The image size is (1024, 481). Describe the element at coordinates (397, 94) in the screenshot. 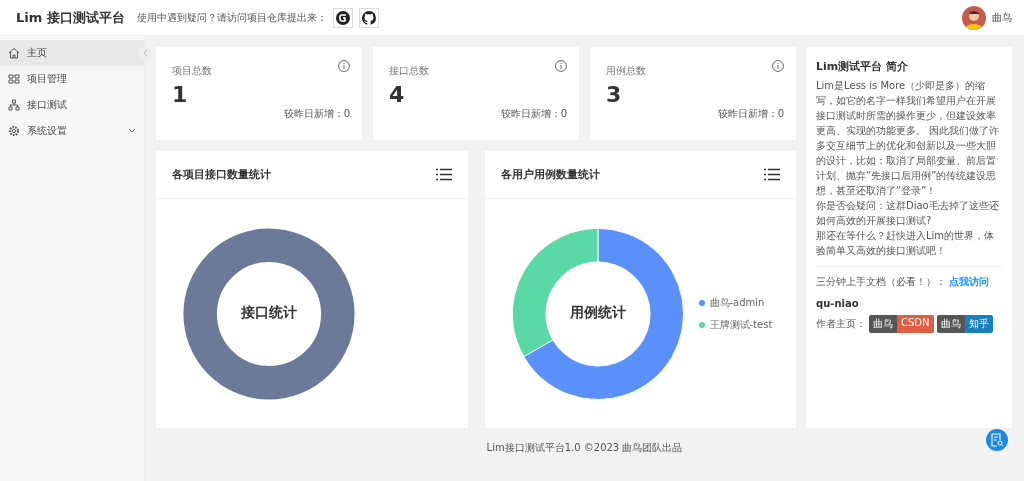

I see `stat-value: 4` at that location.